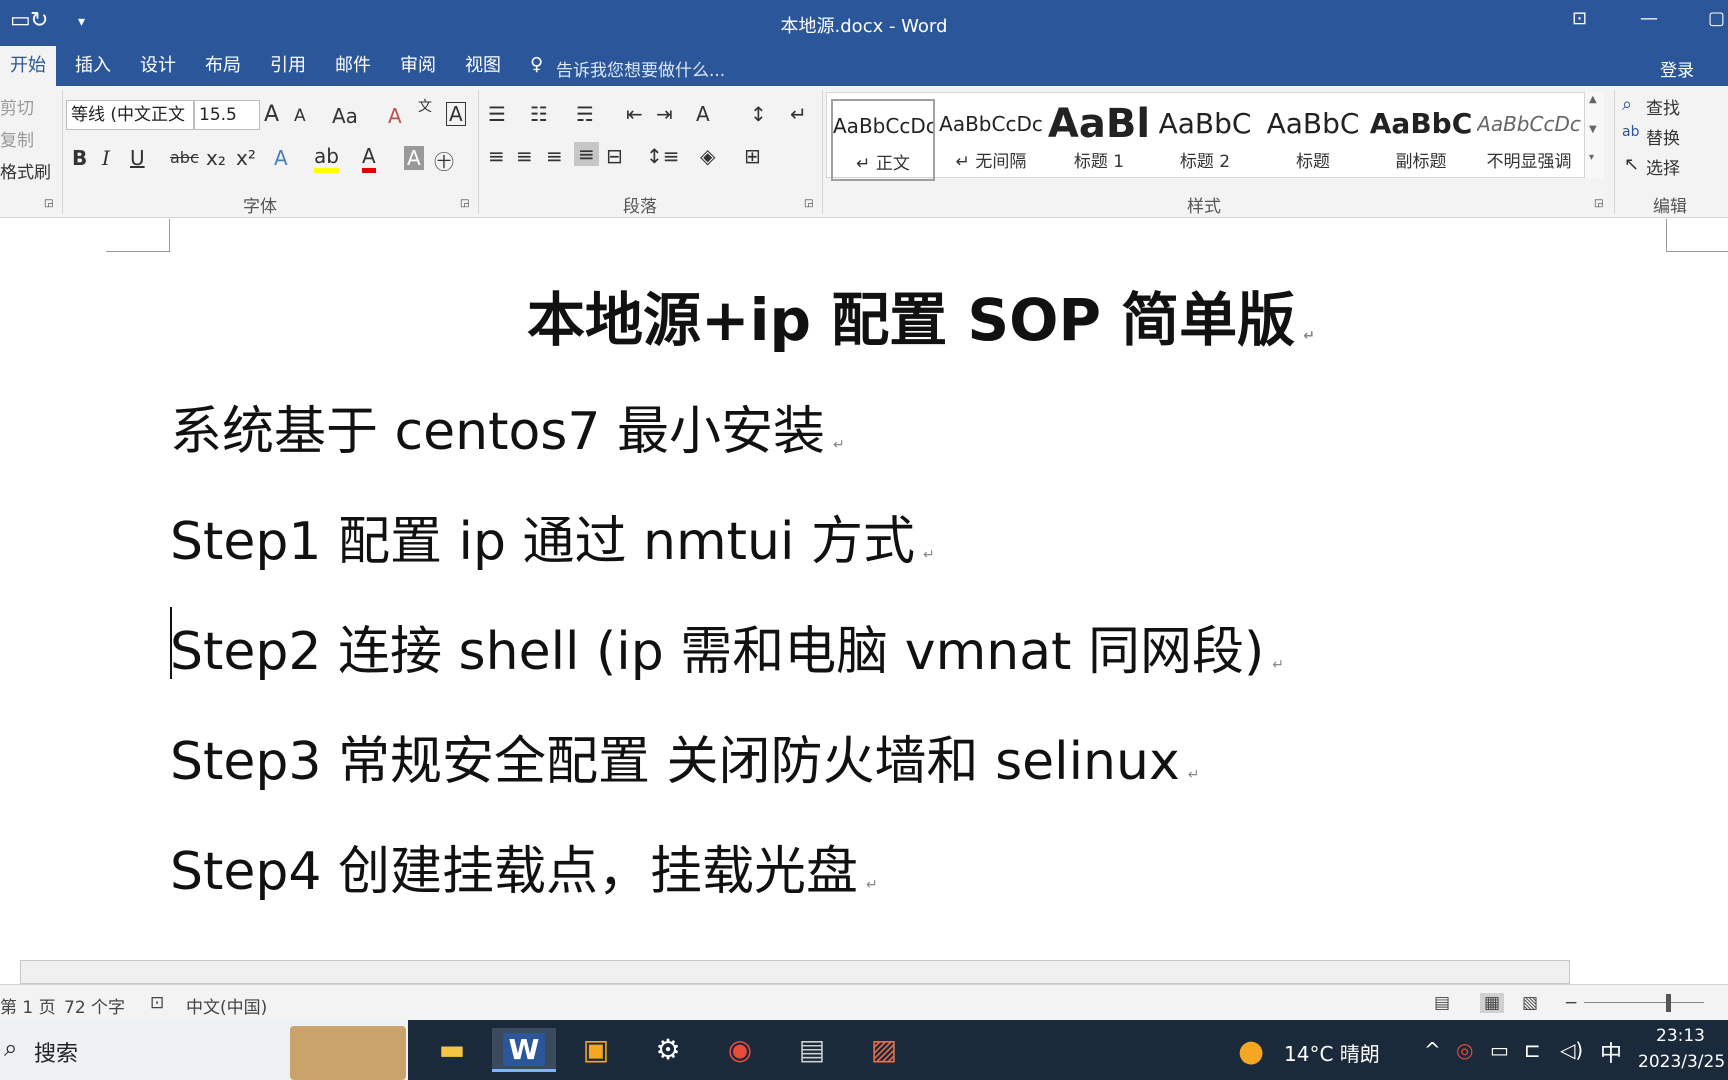 This screenshot has height=1080, width=1728. I want to click on weather-icon: ●, so click(1251, 1051).